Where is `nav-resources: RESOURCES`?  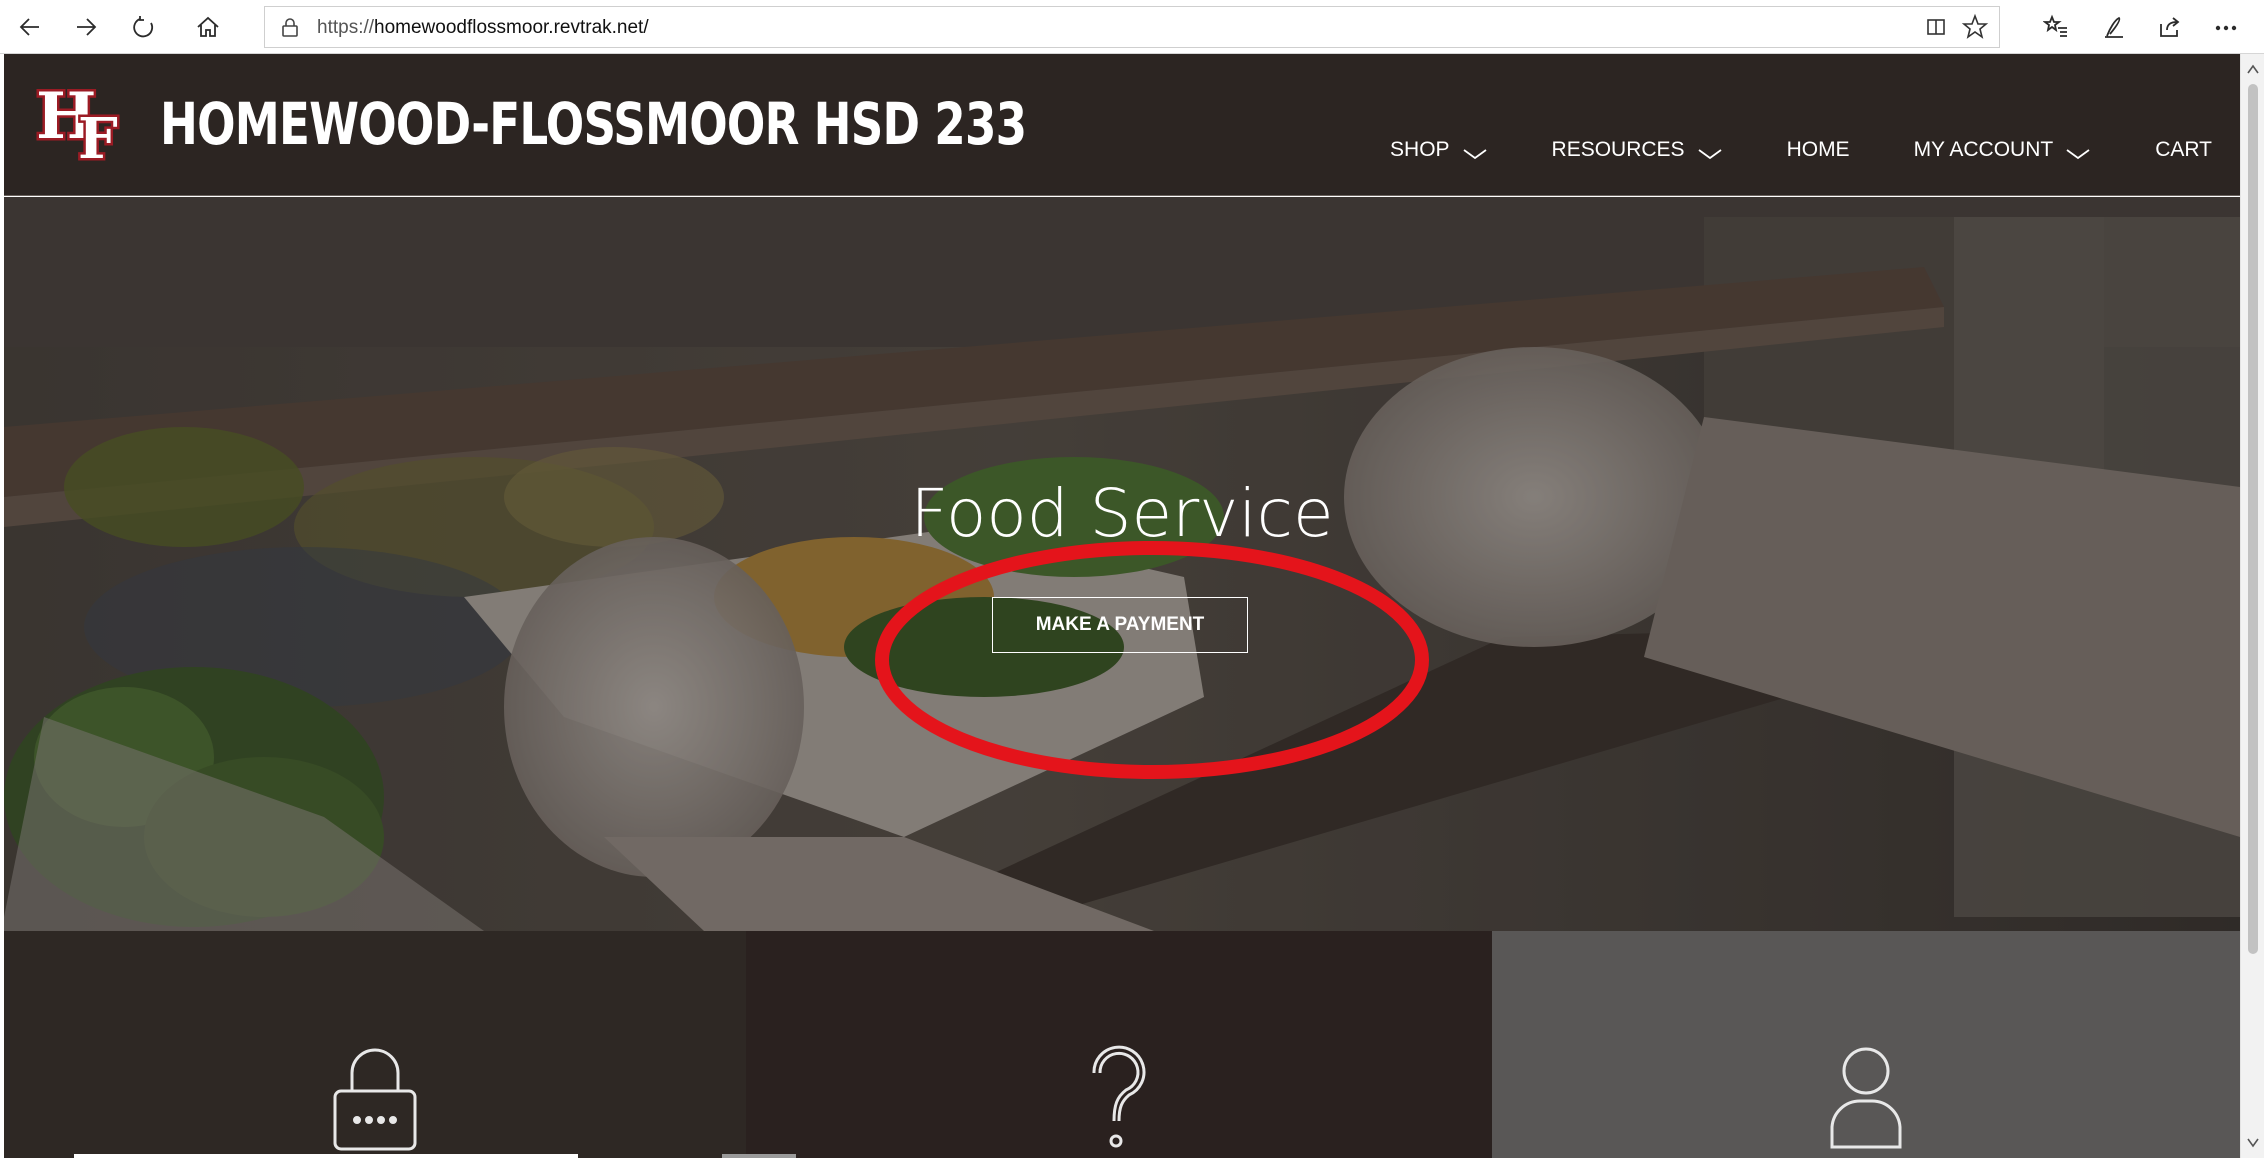 nav-resources: RESOURCES is located at coordinates (1637, 150).